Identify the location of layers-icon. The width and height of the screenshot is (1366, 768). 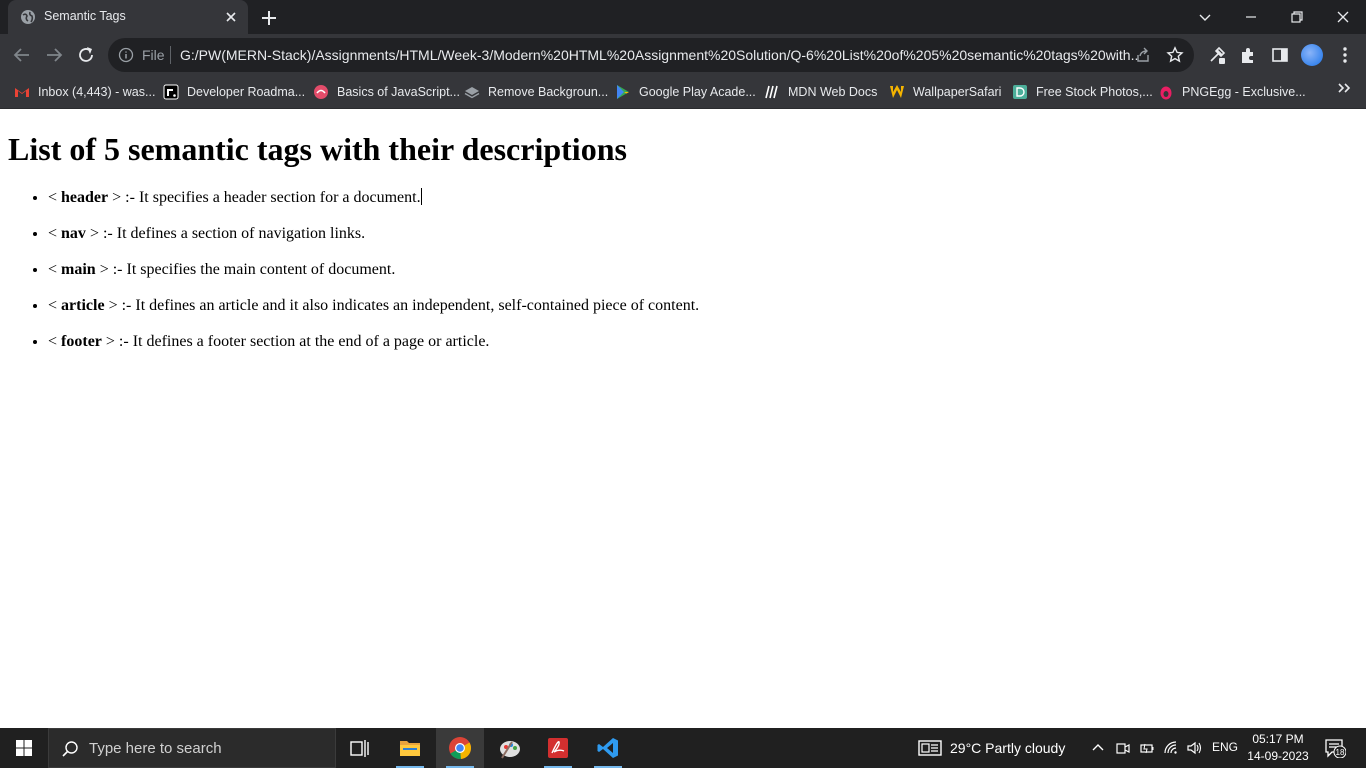
(472, 93).